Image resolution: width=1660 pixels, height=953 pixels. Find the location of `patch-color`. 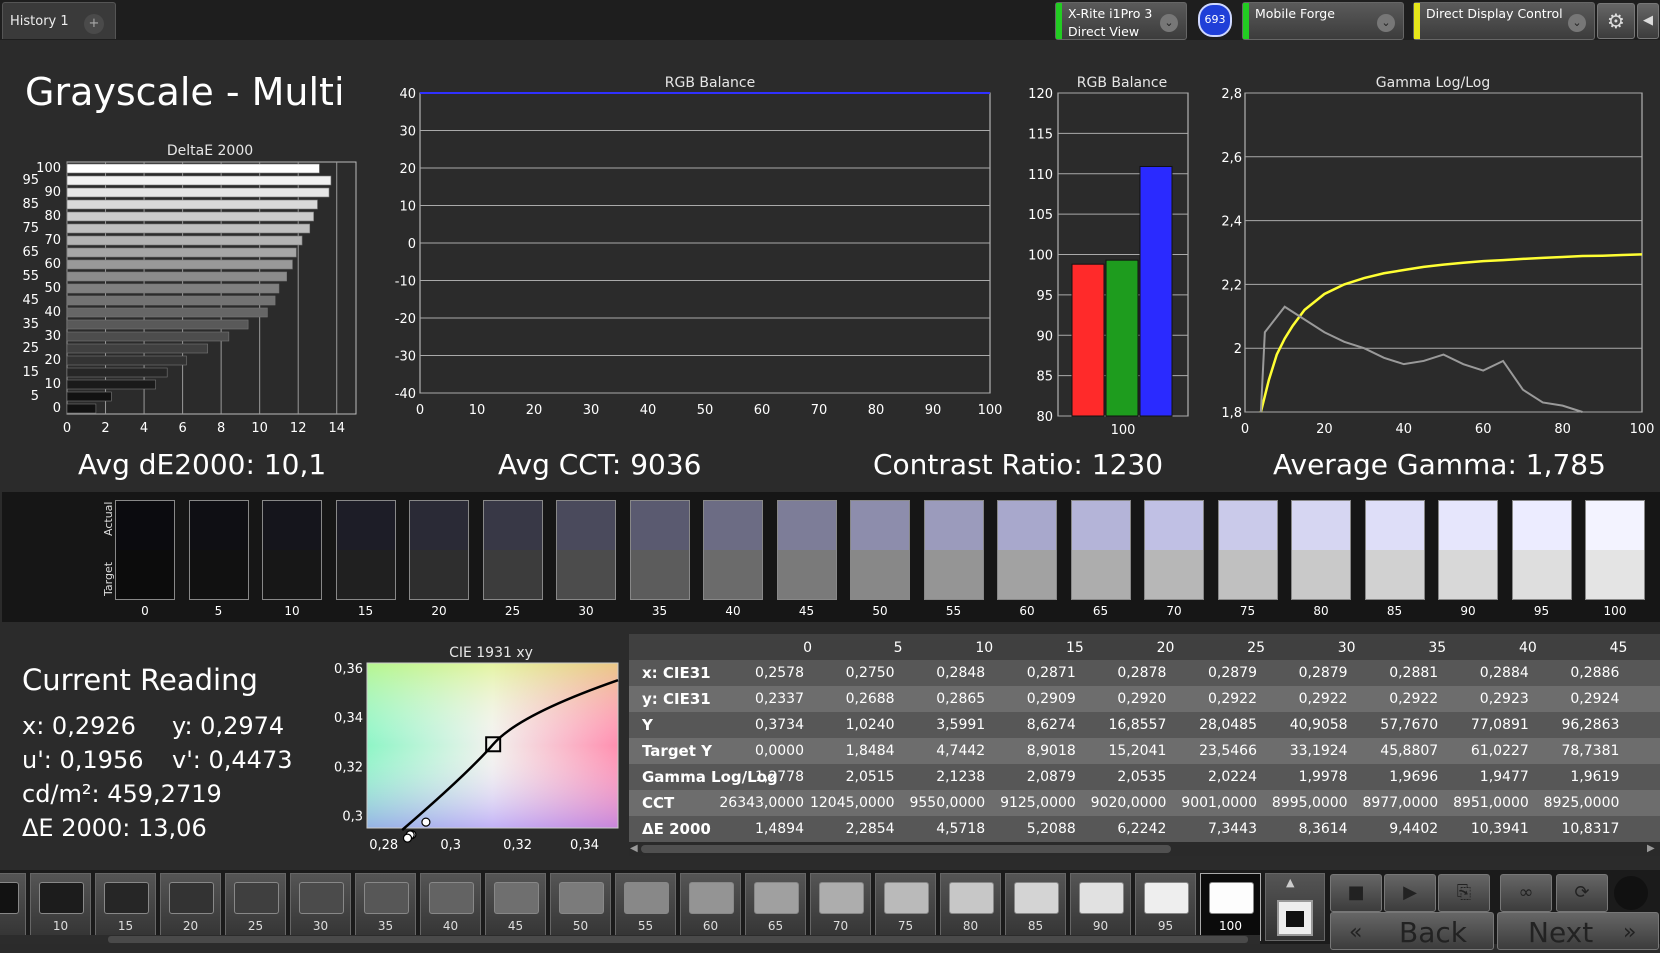

patch-color is located at coordinates (191, 898).